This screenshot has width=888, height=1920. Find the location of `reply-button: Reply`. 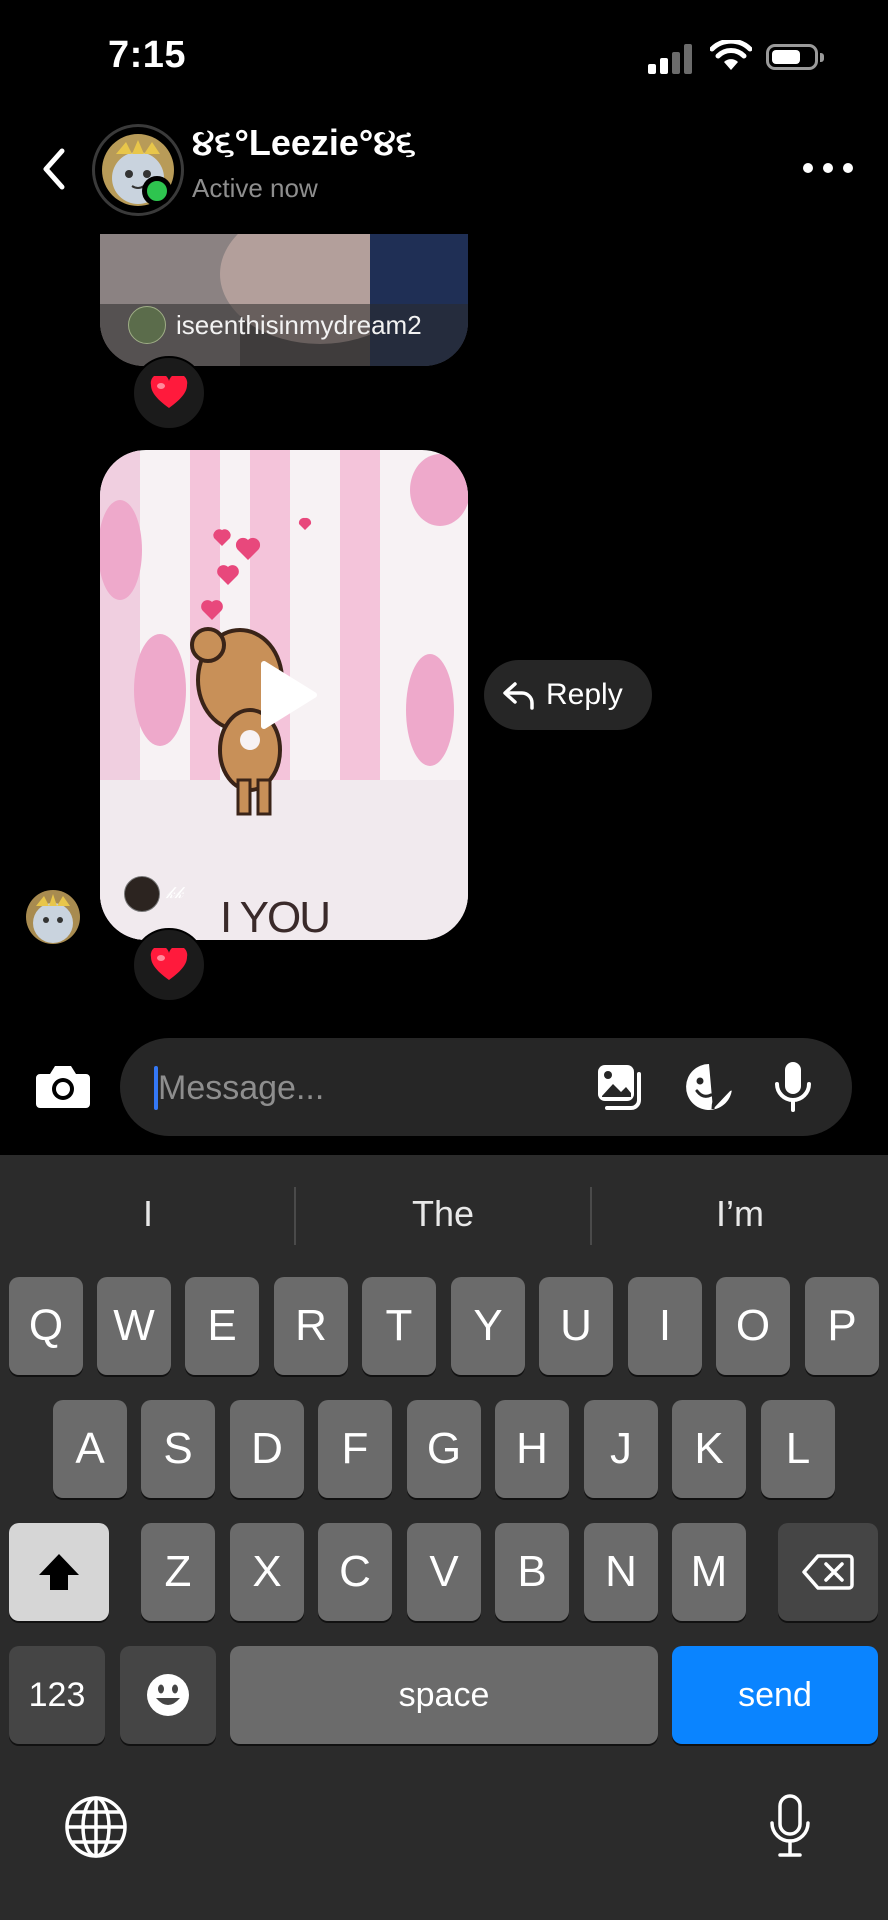

reply-button: Reply is located at coordinates (568, 695).